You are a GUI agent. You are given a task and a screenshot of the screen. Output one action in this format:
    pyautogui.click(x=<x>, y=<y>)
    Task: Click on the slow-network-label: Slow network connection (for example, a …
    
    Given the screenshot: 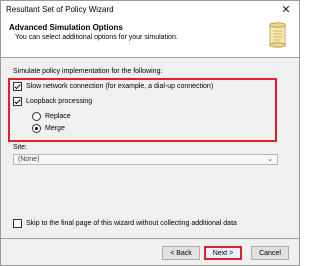 What is the action you would take?
    pyautogui.click(x=120, y=86)
    